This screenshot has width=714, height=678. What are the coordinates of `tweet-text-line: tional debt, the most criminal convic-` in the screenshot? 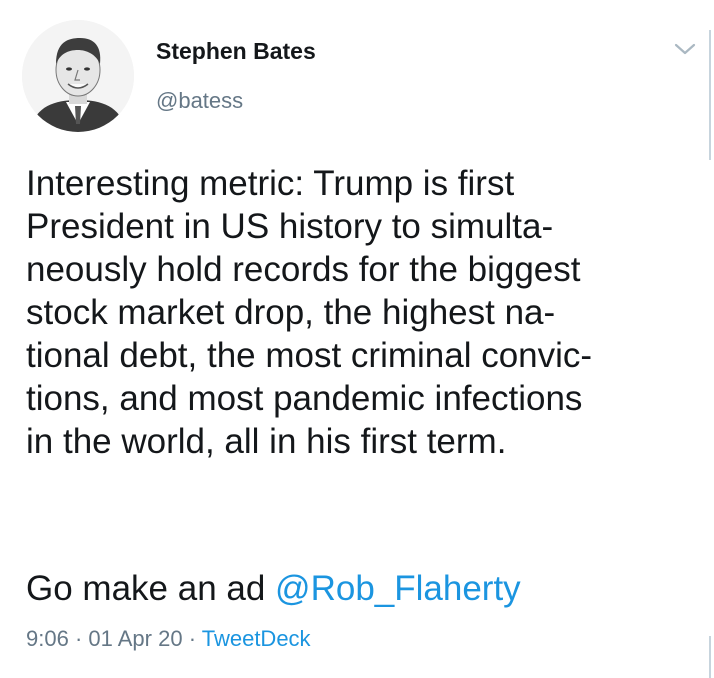 It's located at (309, 355).